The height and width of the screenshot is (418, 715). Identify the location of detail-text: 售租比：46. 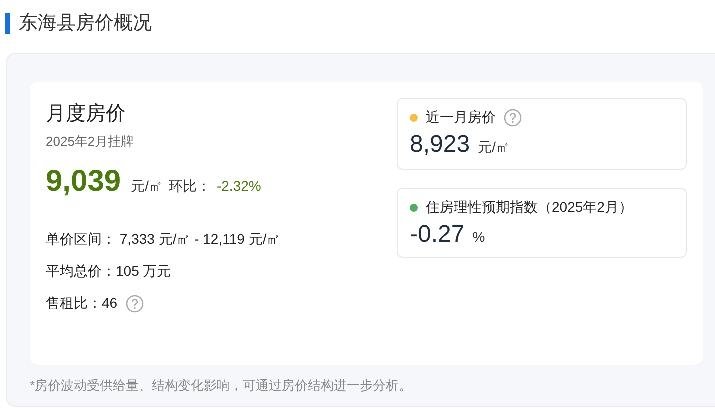
(82, 304).